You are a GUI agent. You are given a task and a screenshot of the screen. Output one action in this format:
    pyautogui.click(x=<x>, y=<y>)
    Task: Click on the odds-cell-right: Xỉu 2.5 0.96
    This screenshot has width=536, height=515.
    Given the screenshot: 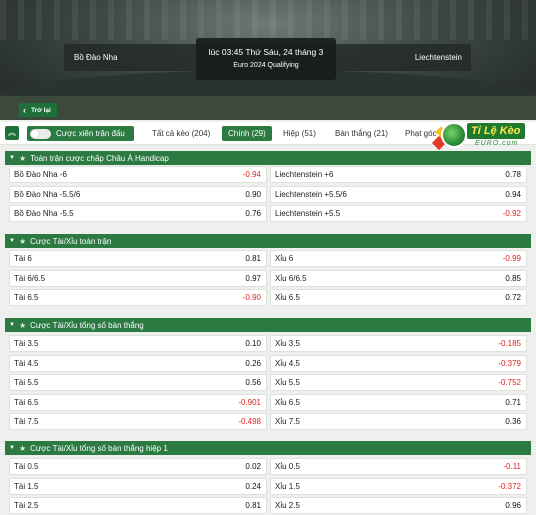 What is the action you would take?
    pyautogui.click(x=398, y=505)
    